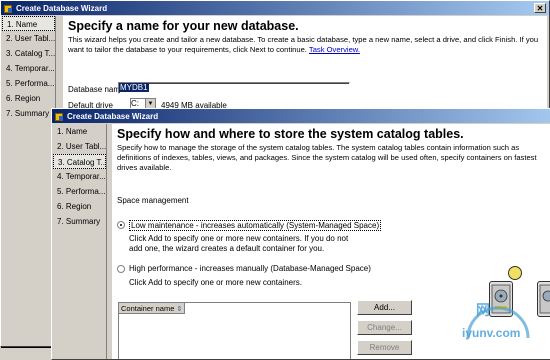 This screenshot has height=360, width=550. Describe the element at coordinates (334, 49) in the screenshot. I see `task-overview-link: Task Overview.` at that location.